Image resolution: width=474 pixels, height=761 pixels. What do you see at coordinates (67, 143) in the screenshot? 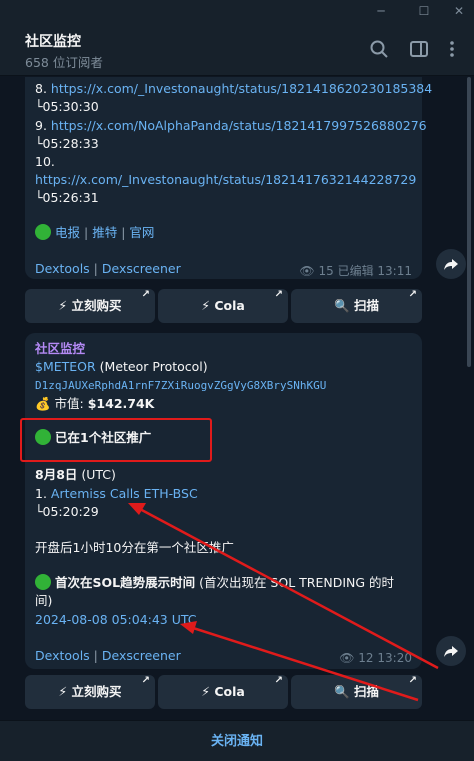
I see `timestamp: └05:28:33` at bounding box center [67, 143].